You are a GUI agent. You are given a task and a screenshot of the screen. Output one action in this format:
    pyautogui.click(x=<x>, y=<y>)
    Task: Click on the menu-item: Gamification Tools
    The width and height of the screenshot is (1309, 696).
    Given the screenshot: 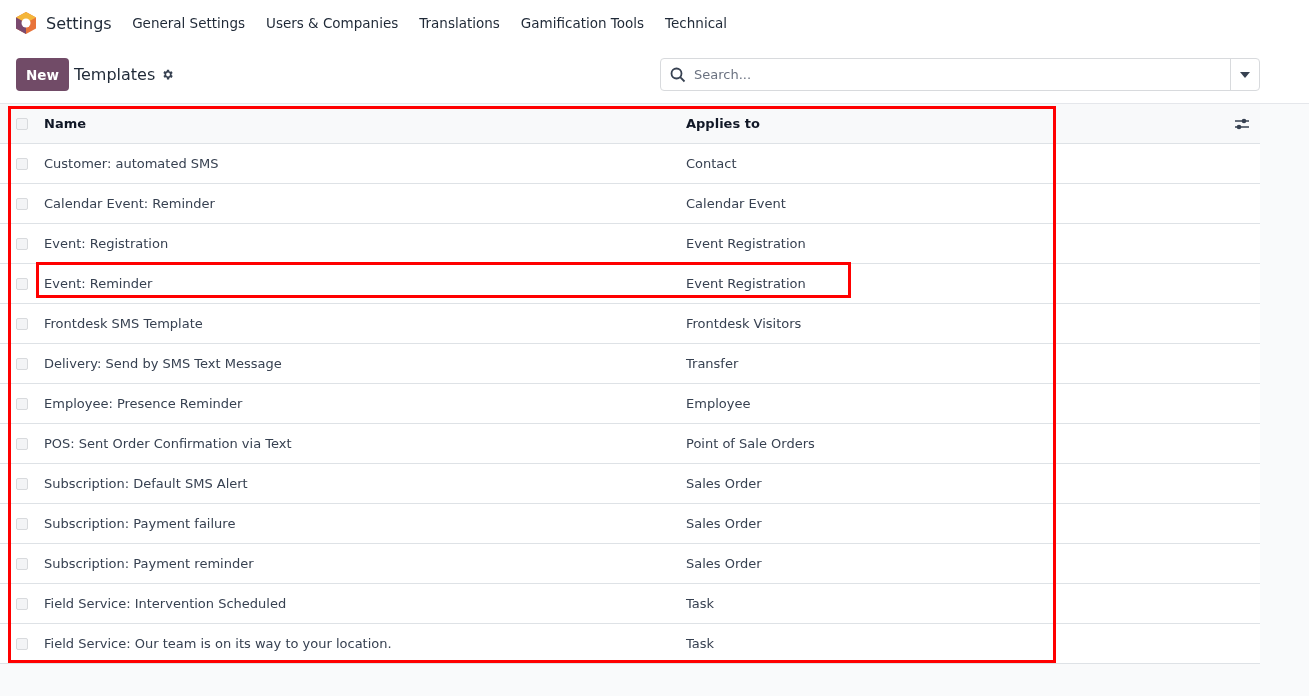 What is the action you would take?
    pyautogui.click(x=582, y=23)
    